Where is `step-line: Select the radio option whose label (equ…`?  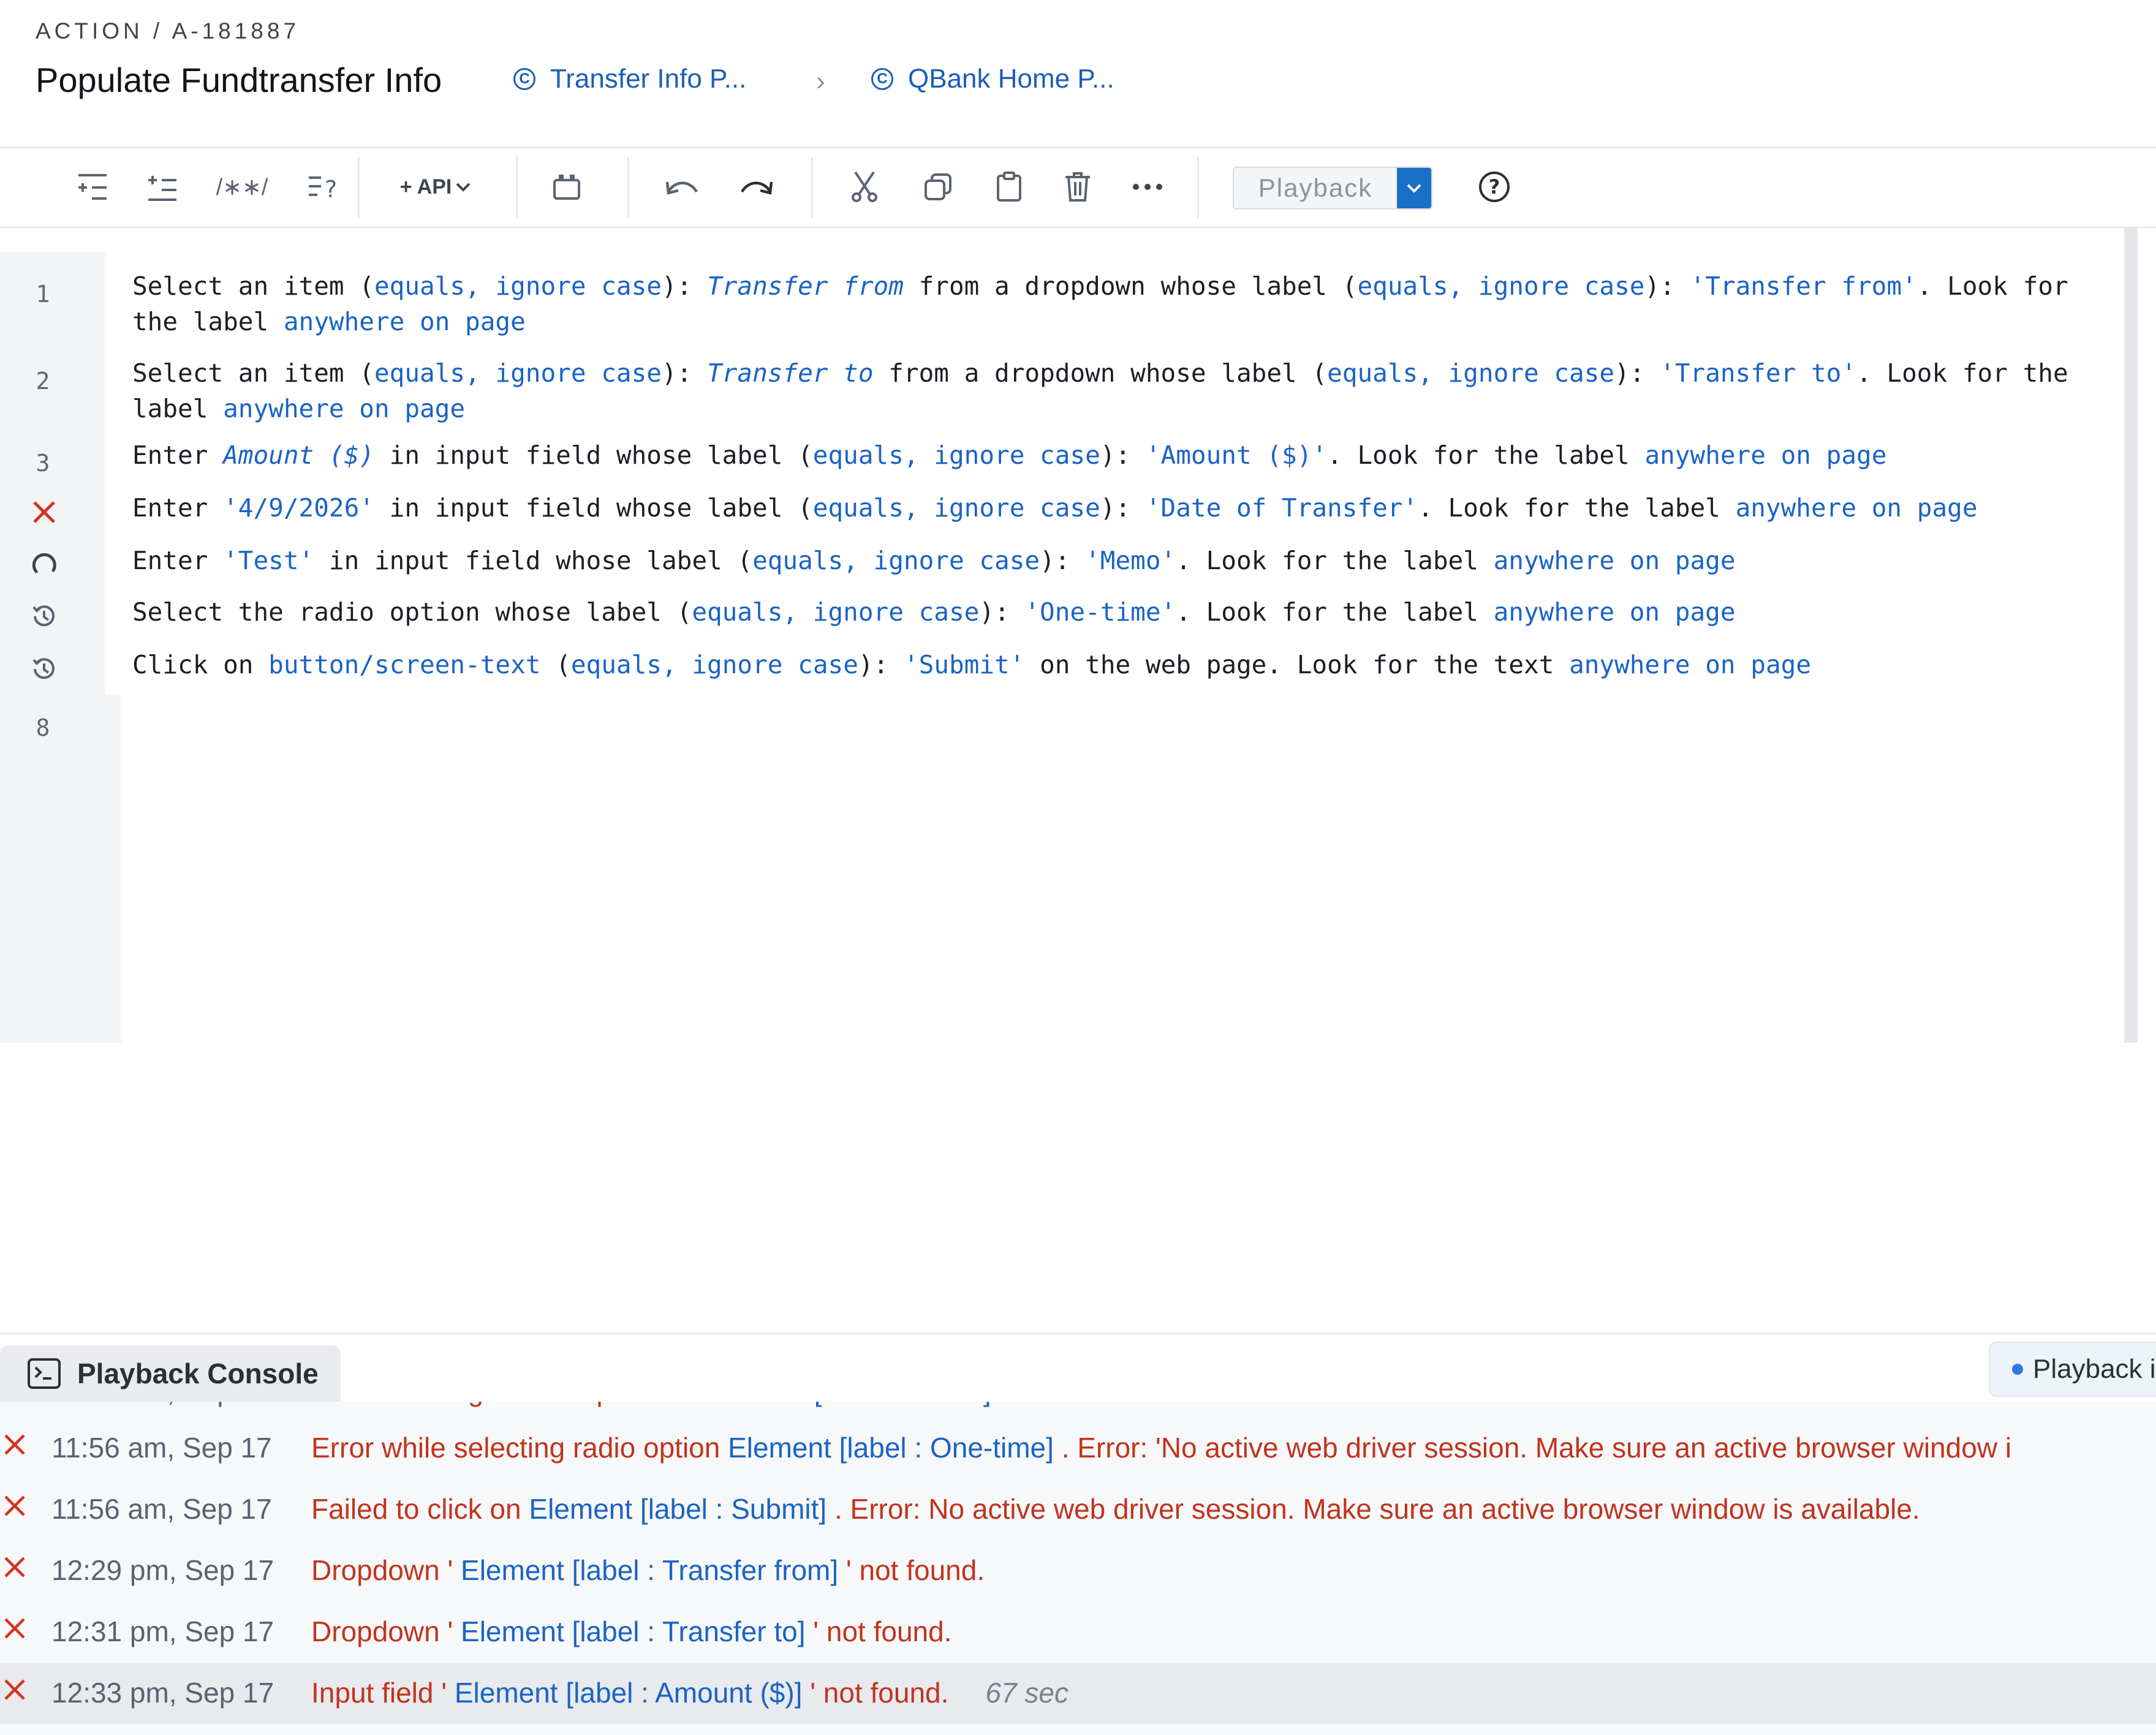
step-line: Select the radio option whose label (equ… is located at coordinates (1121, 612).